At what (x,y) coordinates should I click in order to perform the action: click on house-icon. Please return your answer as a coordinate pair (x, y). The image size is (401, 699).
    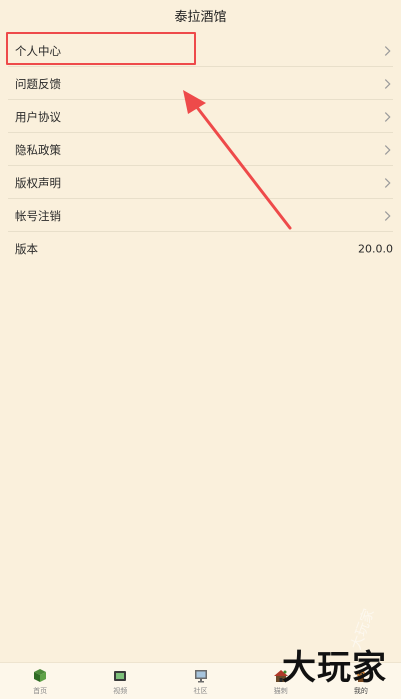
    Looking at the image, I should click on (280, 676).